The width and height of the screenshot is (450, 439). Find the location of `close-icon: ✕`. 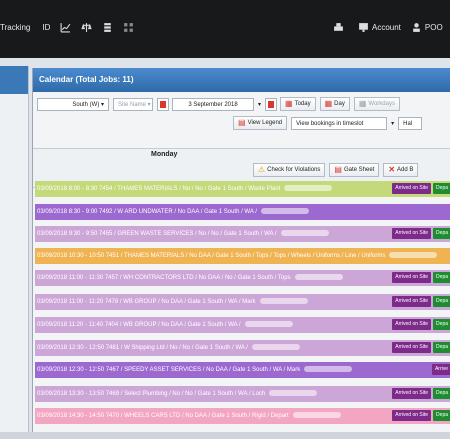

close-icon: ✕ is located at coordinates (392, 169).